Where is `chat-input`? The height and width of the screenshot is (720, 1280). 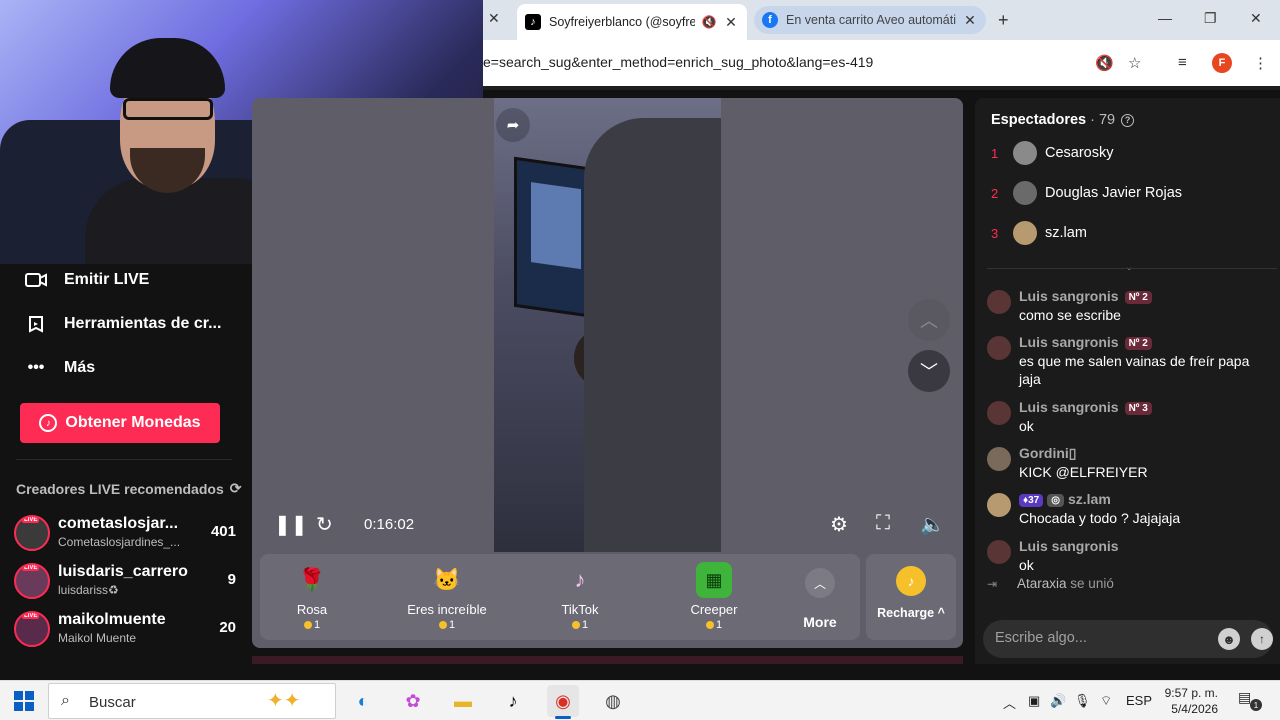
chat-input is located at coordinates (1095, 638).